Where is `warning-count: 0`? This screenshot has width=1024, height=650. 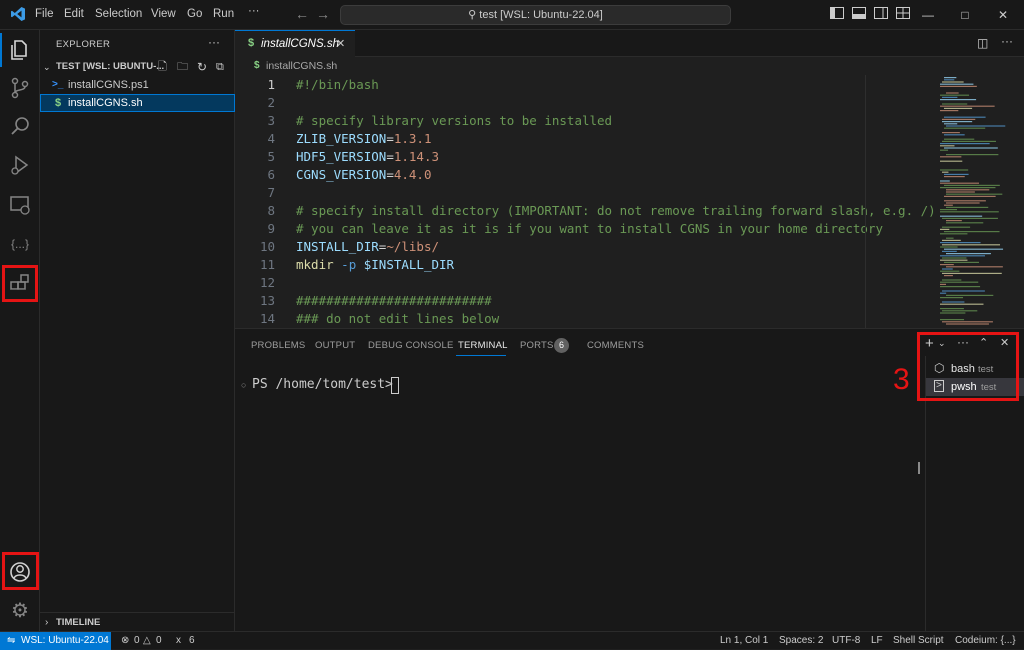
warning-count: 0 is located at coordinates (159, 640).